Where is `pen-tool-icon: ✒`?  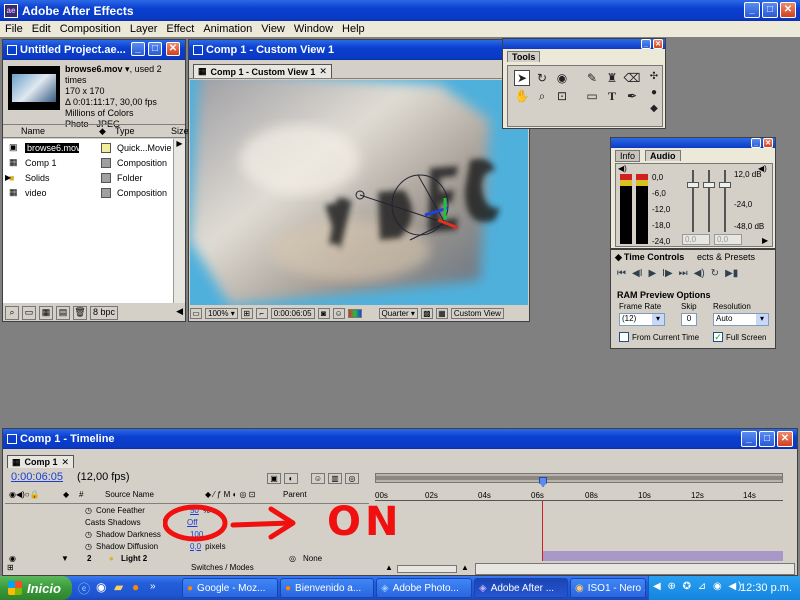 pen-tool-icon: ✒ is located at coordinates (632, 96).